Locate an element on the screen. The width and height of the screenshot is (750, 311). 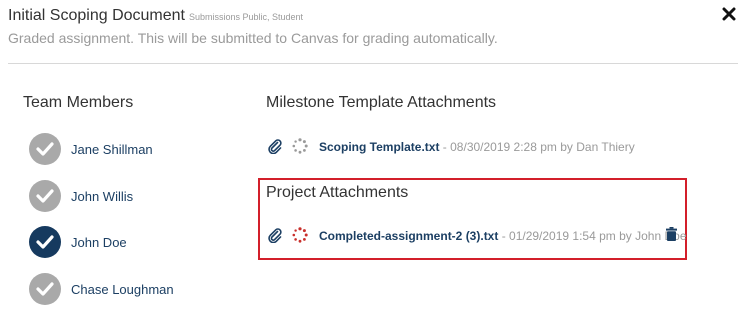
attachment-info: - 08/30/2019 2:28 pm by Dan Thiery is located at coordinates (537, 147).